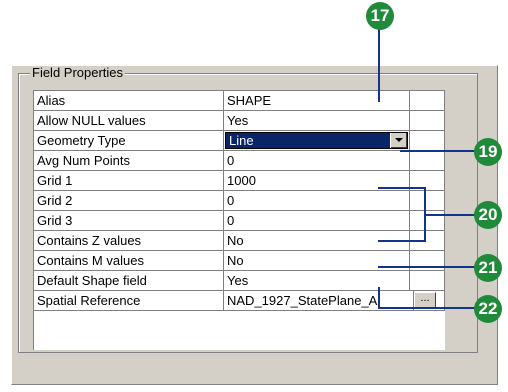  What do you see at coordinates (488, 268) in the screenshot?
I see `callout-badge-21: 21` at bounding box center [488, 268].